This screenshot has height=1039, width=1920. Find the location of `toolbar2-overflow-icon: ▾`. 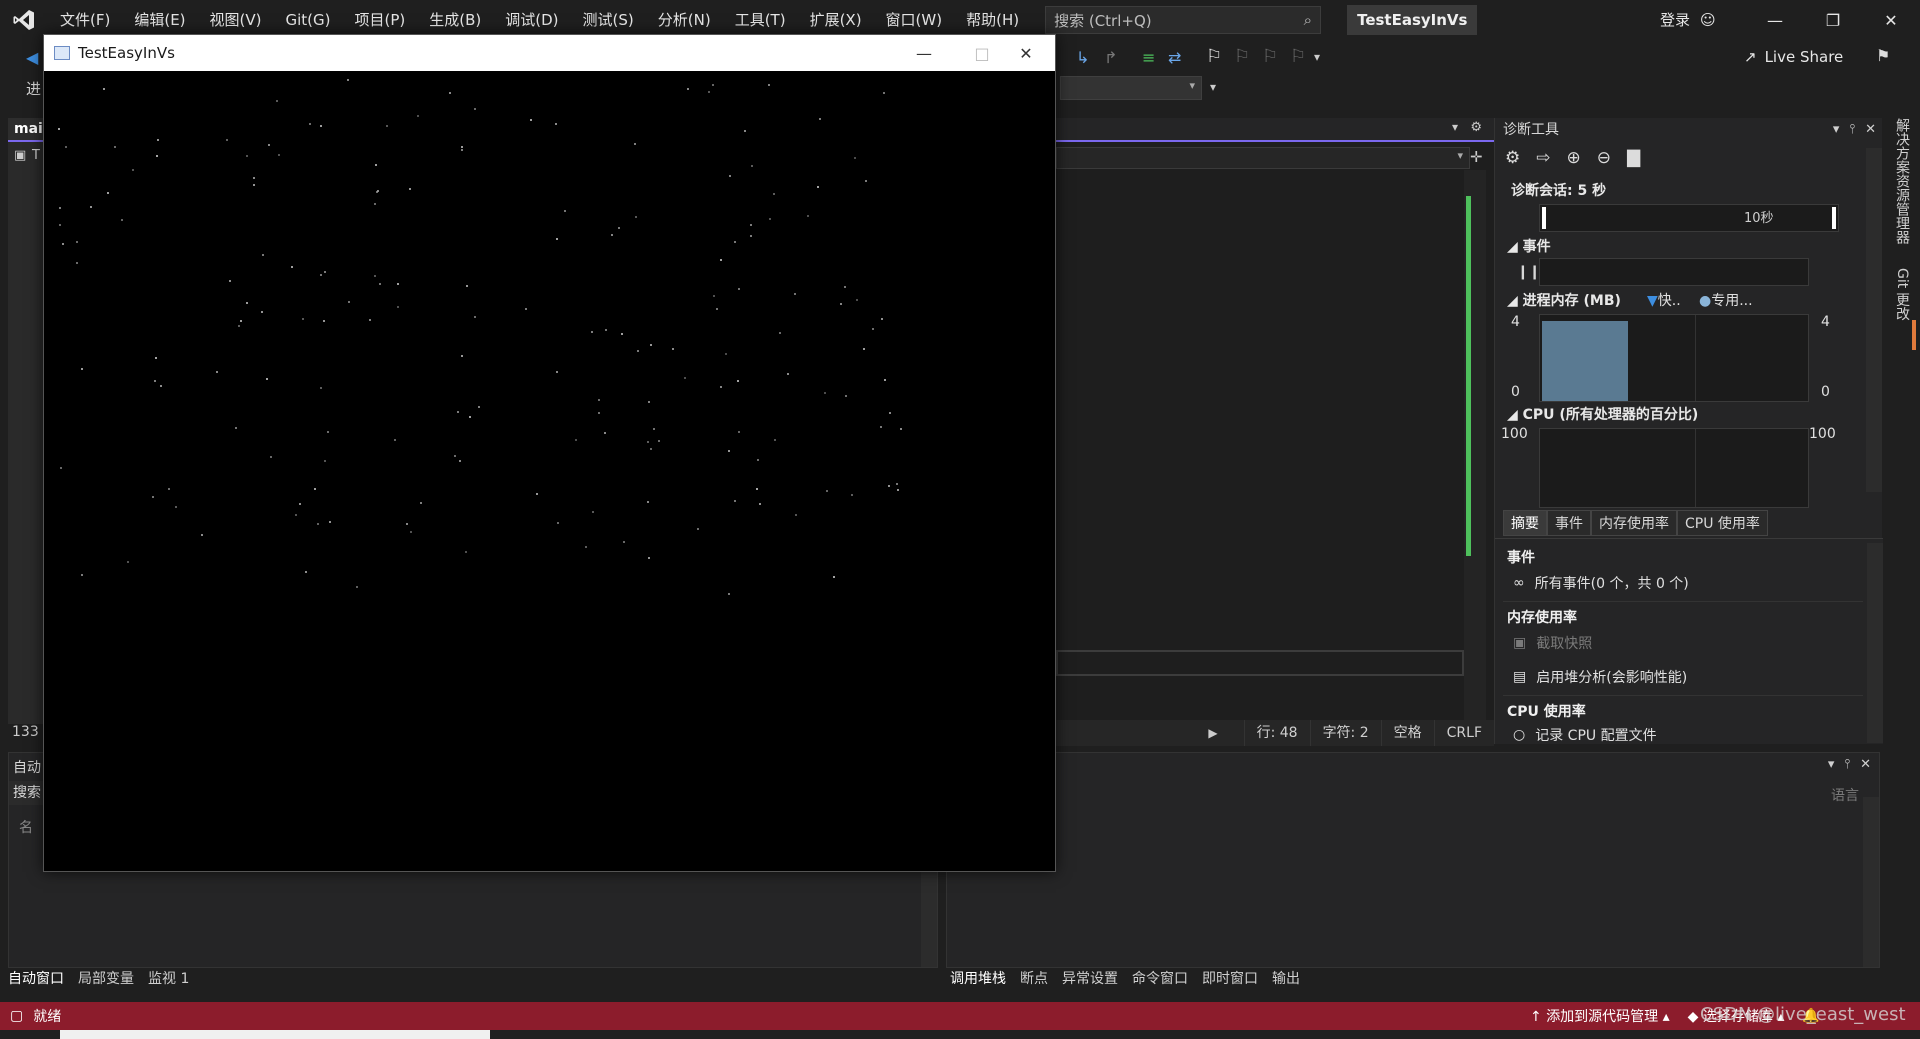

toolbar2-overflow-icon: ▾ is located at coordinates (1213, 87).